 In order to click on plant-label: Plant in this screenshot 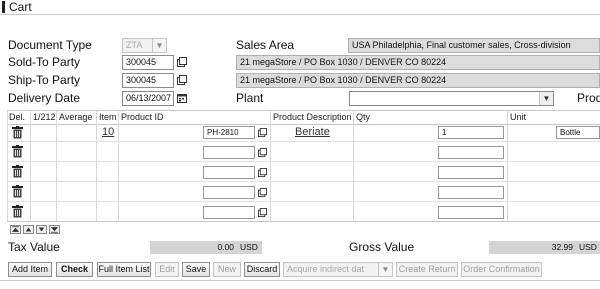, I will do `click(250, 98)`.